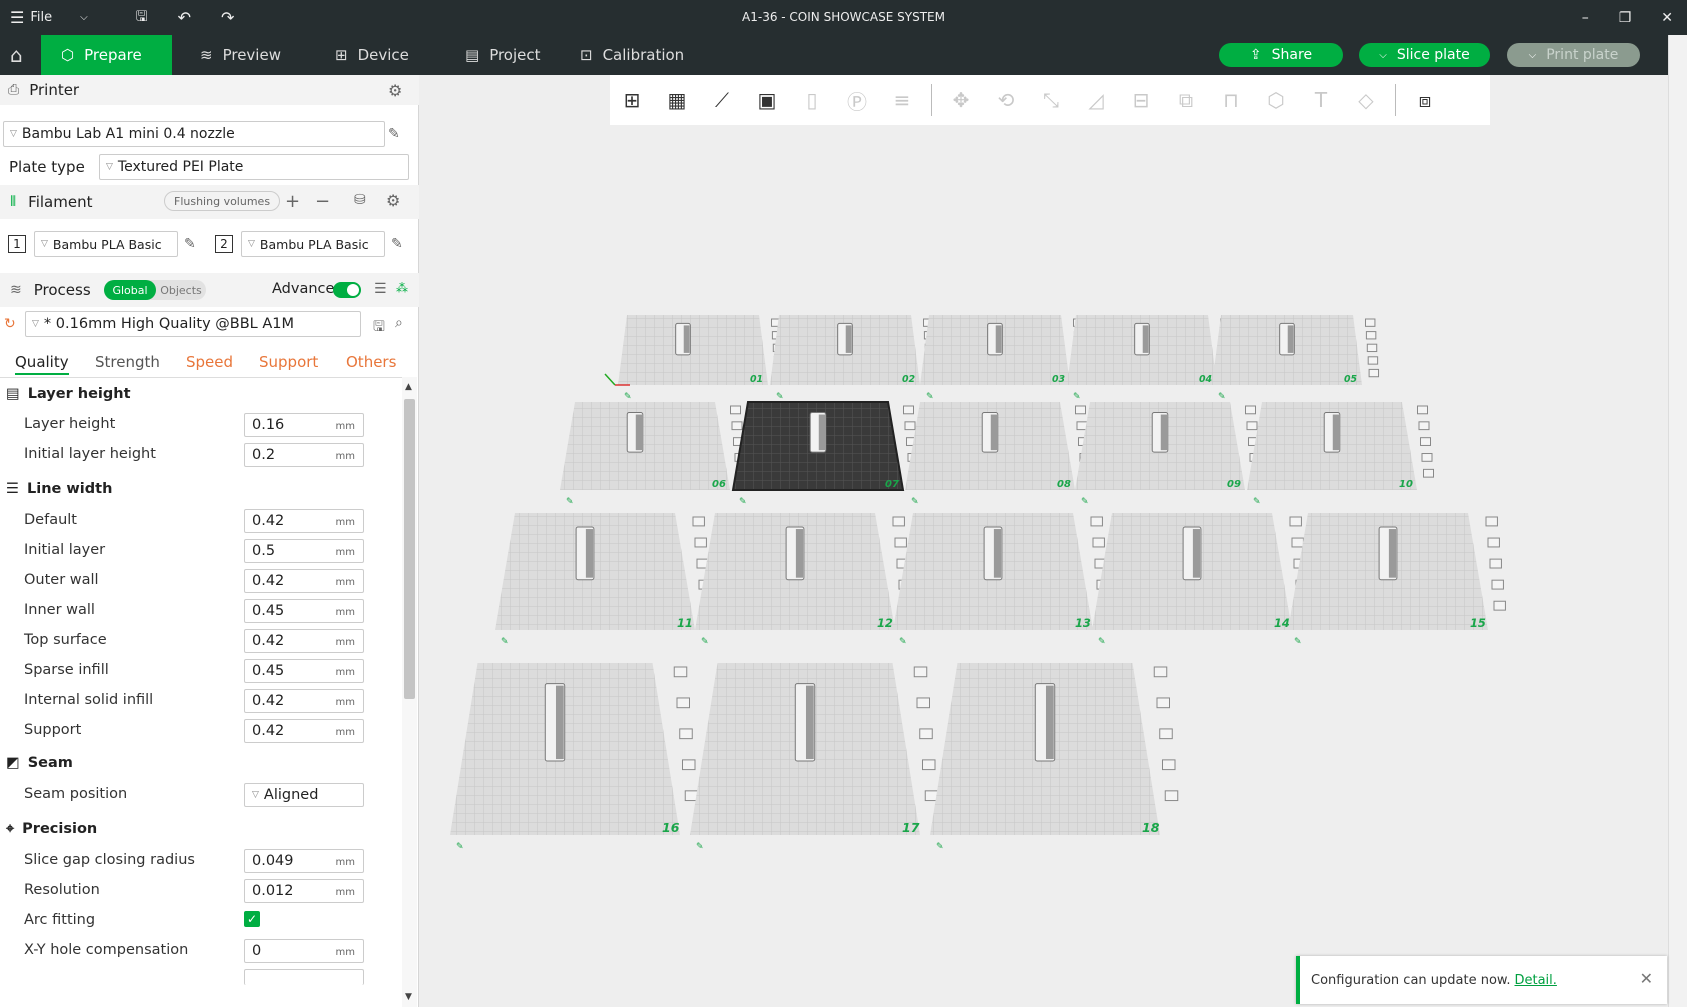  I want to click on build-plate: 07 ✎, so click(825, 454).